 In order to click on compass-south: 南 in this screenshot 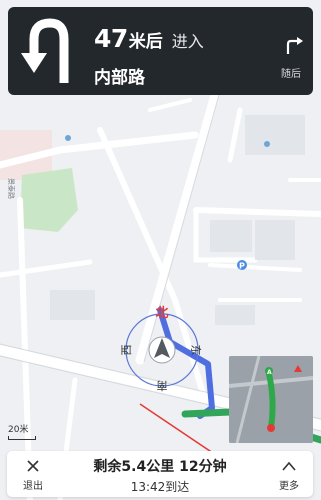, I will do `click(162, 385)`.